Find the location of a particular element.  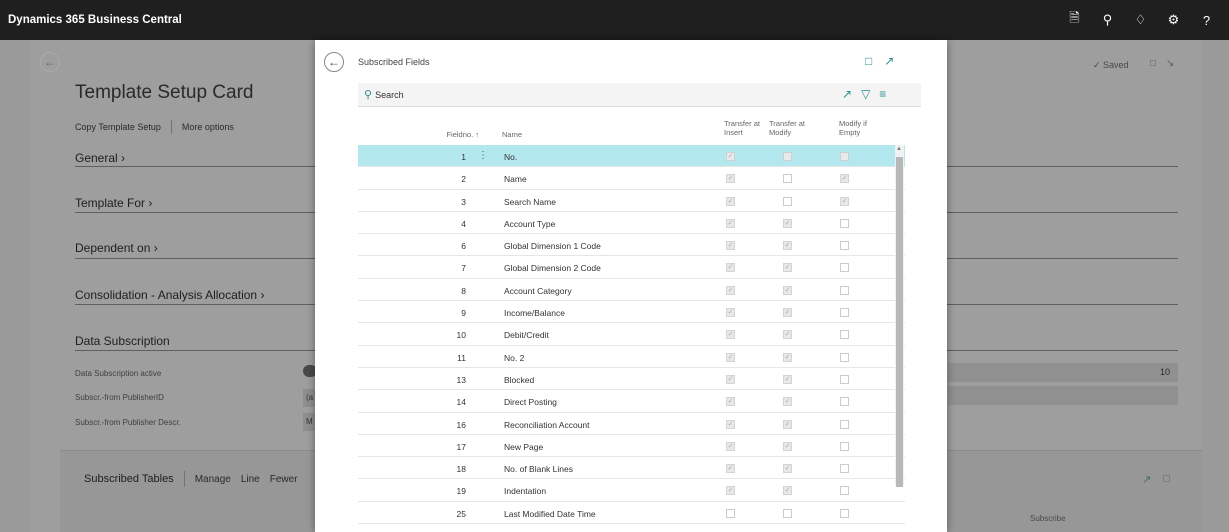

table-row: 19 Indentation ✓ ✓ is located at coordinates (631, 490).